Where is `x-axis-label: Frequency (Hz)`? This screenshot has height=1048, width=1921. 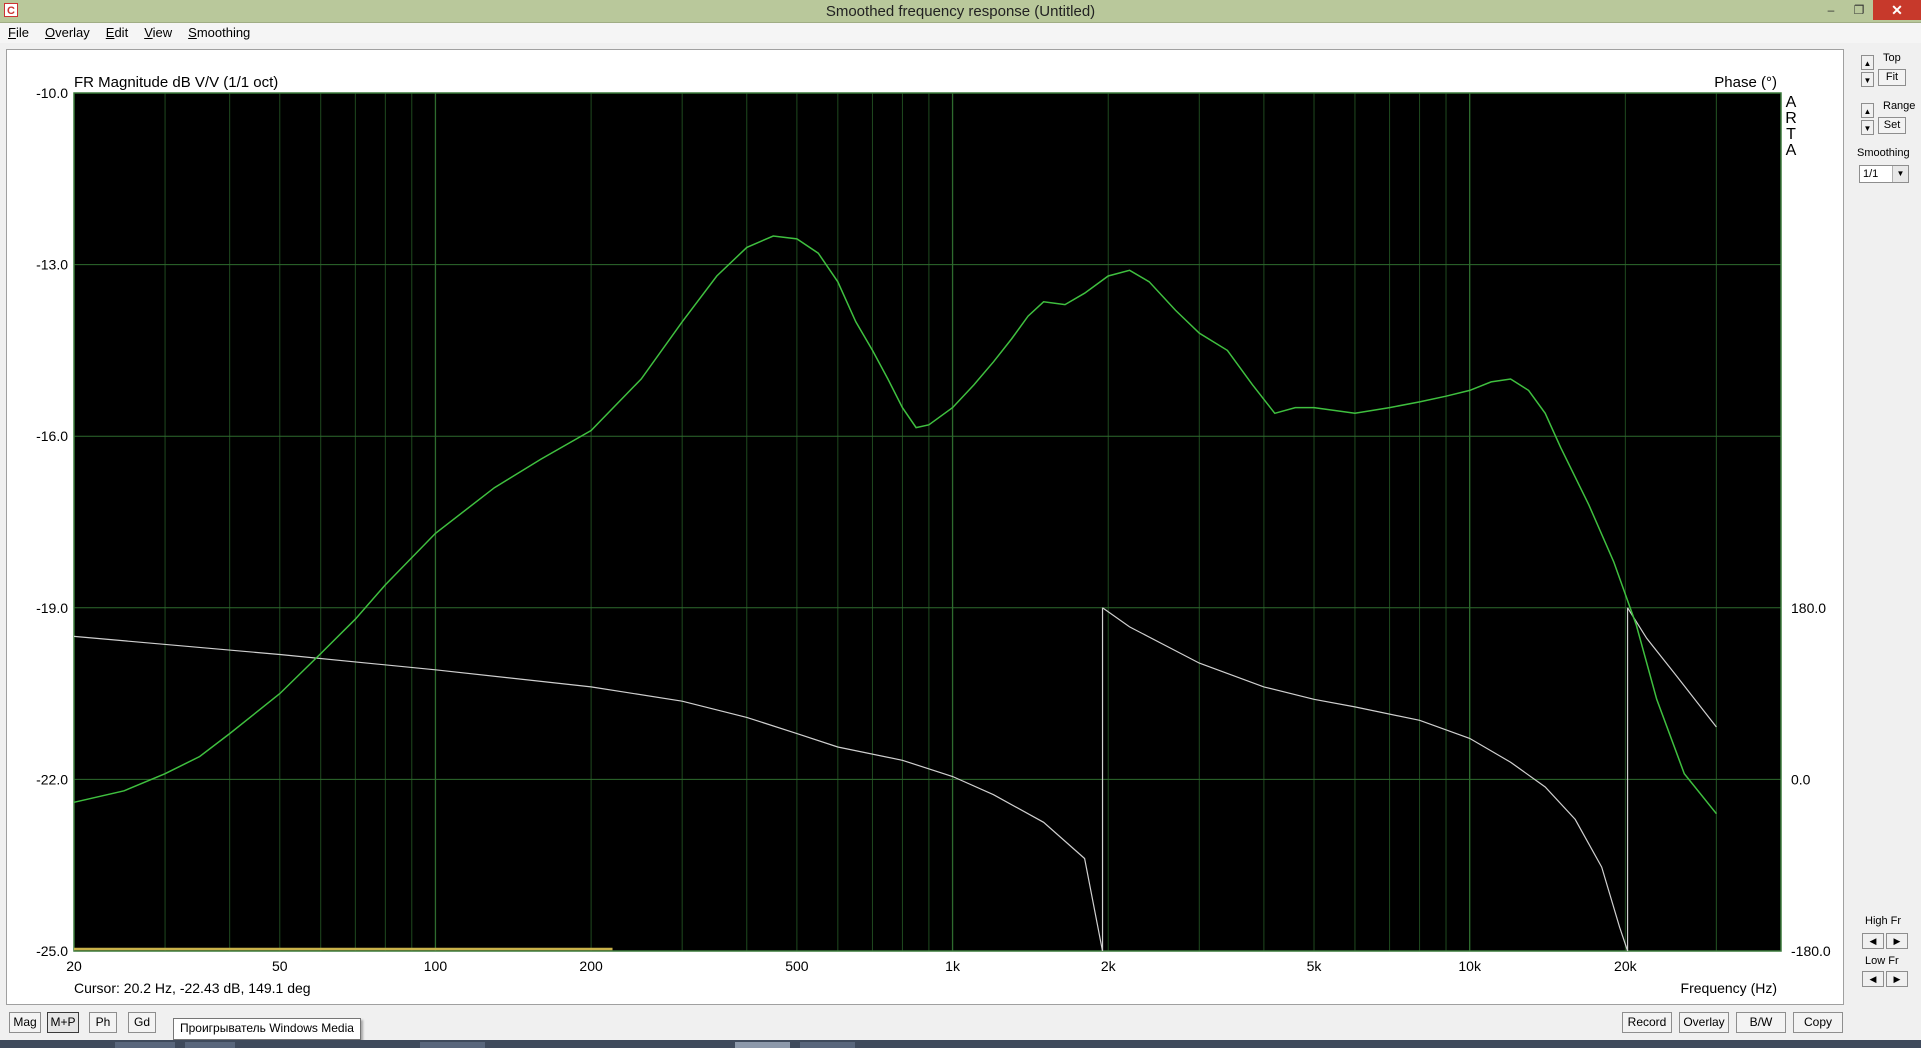
x-axis-label: Frequency (Hz) is located at coordinates (1729, 988).